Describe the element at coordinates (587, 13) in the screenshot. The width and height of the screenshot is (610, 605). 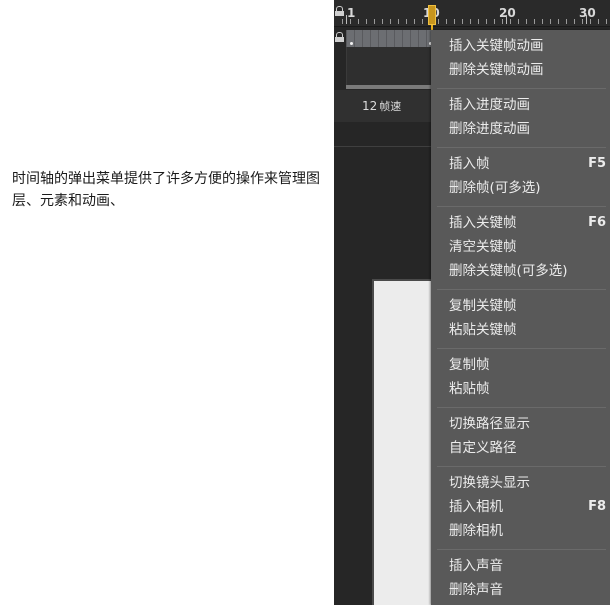
I see `ruler-label-30: 30` at that location.